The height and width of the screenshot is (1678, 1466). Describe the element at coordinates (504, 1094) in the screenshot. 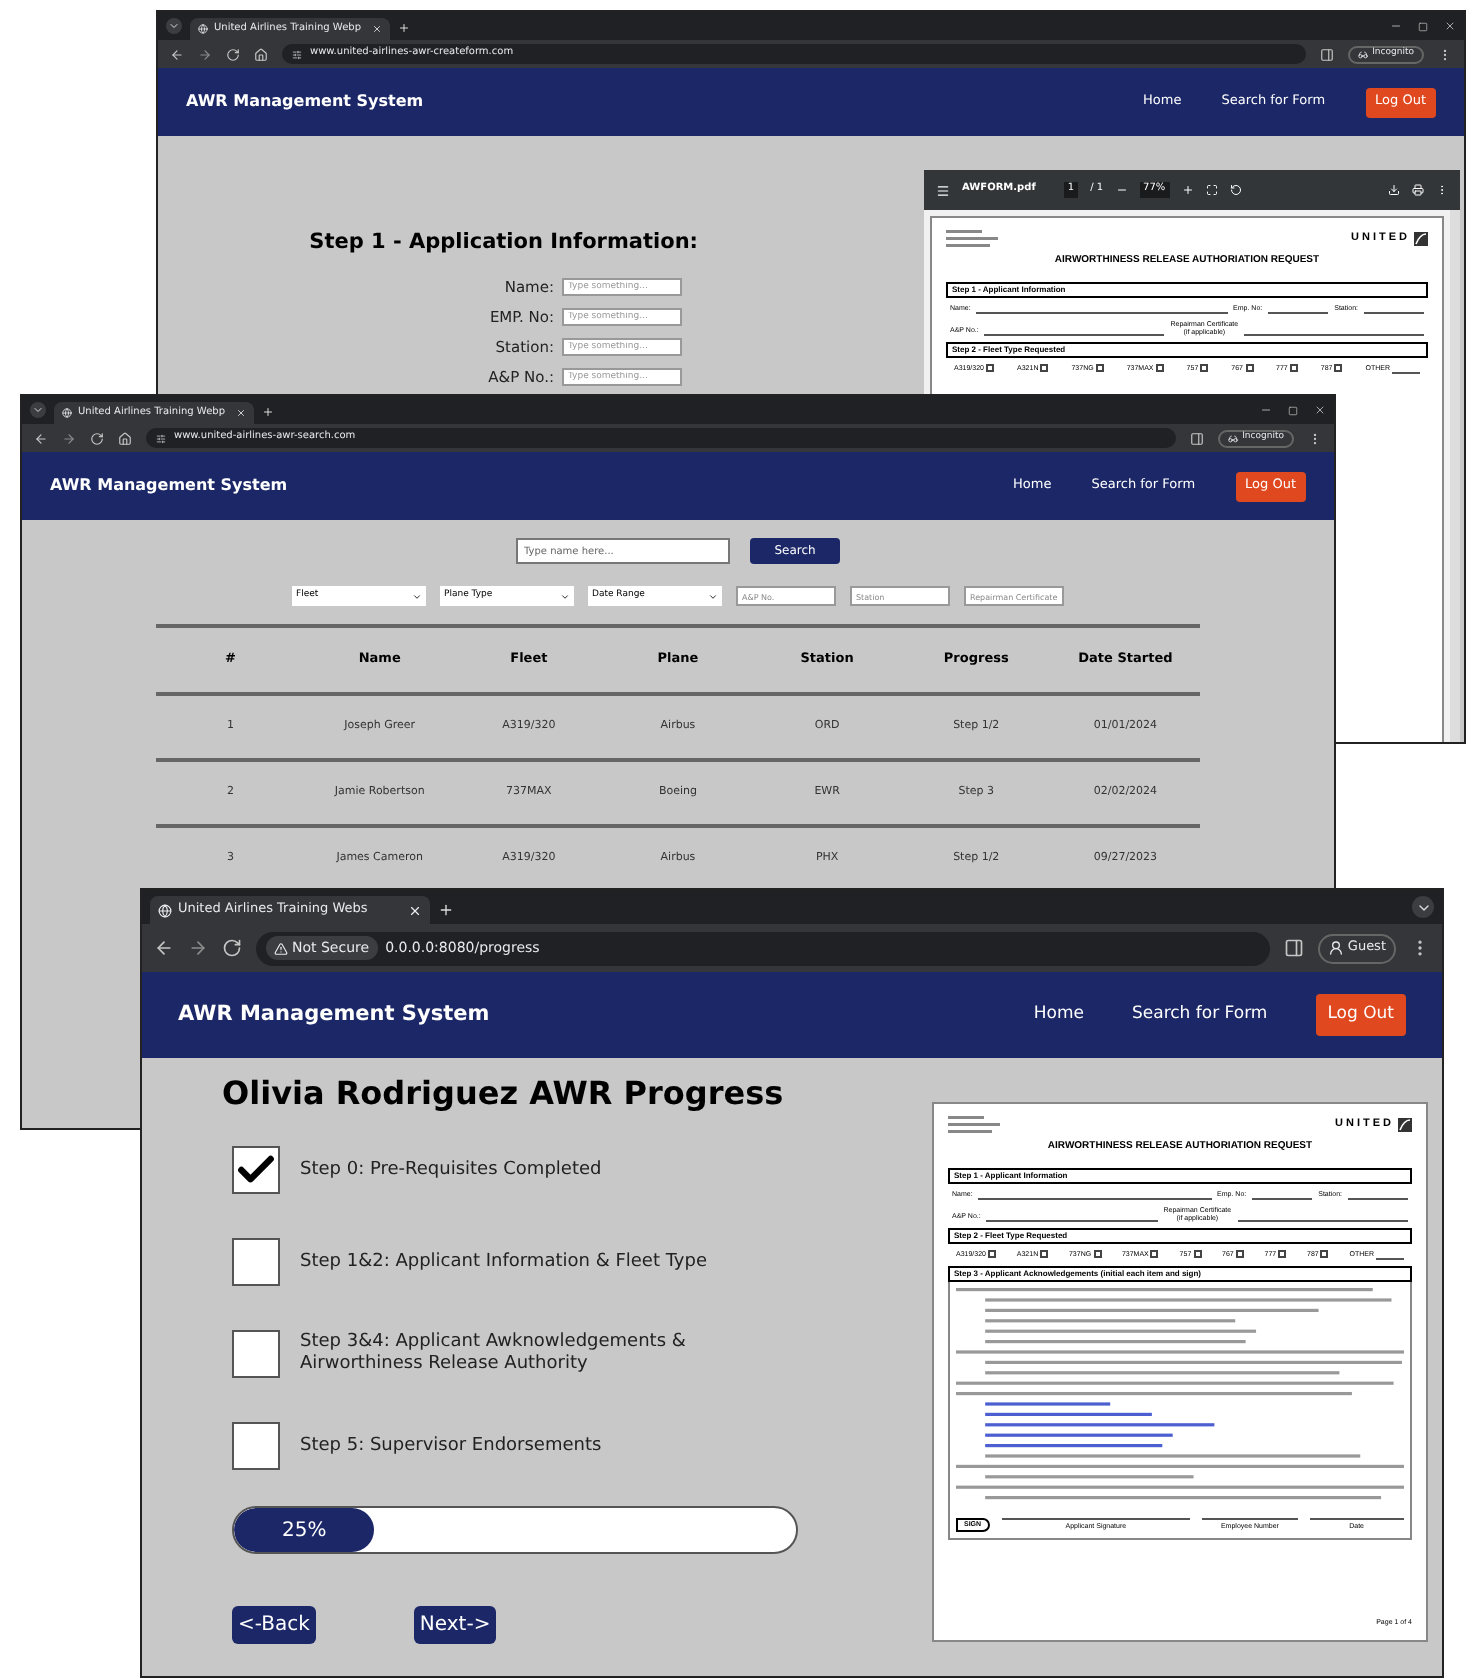

I see `page-title: Olivia Rodriguez AWR Progress` at that location.